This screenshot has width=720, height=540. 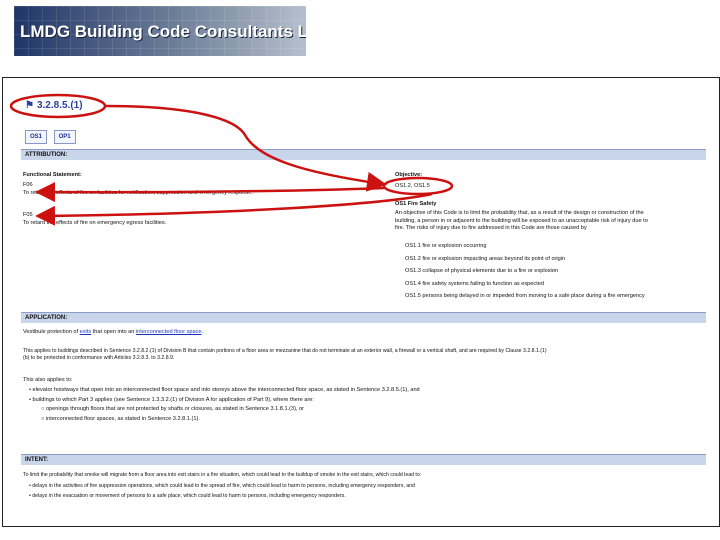 I want to click on tab-os1: OS1, so click(x=36, y=137).